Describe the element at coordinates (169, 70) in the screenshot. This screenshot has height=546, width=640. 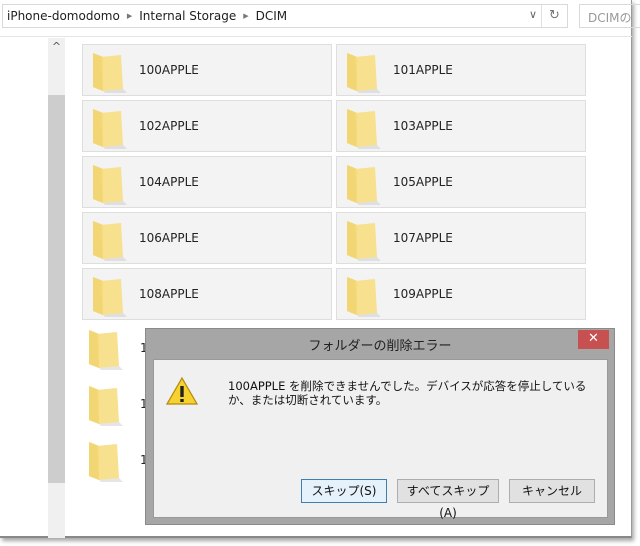
I see `folder-label: 100APPLE` at that location.